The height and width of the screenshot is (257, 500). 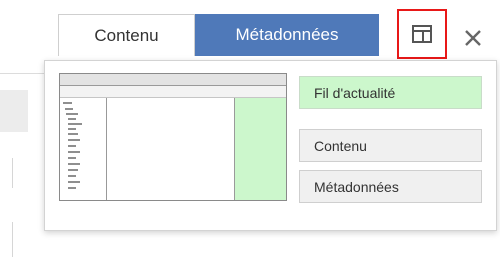 What do you see at coordinates (173, 80) in the screenshot?
I see `preview-header` at bounding box center [173, 80].